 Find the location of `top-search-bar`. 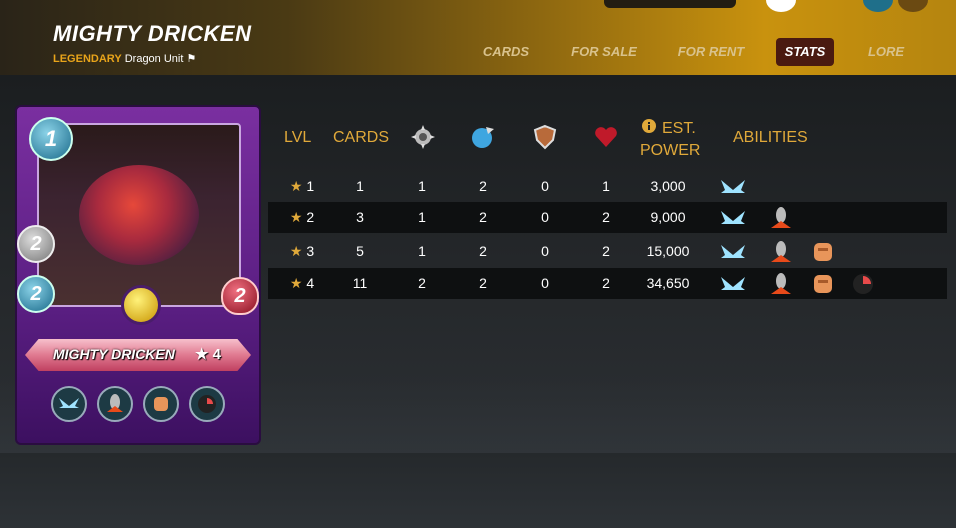

top-search-bar is located at coordinates (670, 4).